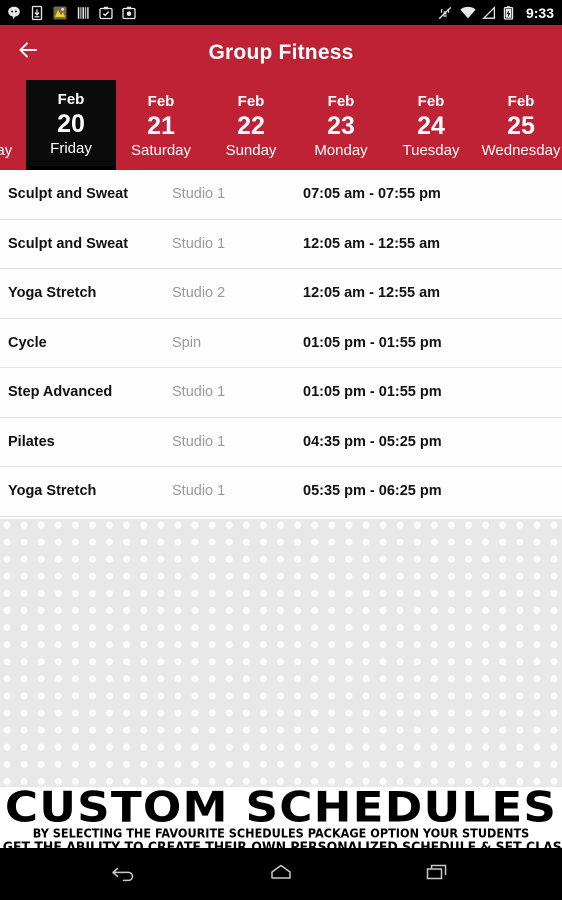 The width and height of the screenshot is (562, 900). Describe the element at coordinates (467, 13) in the screenshot. I see `wifi-icon` at that location.